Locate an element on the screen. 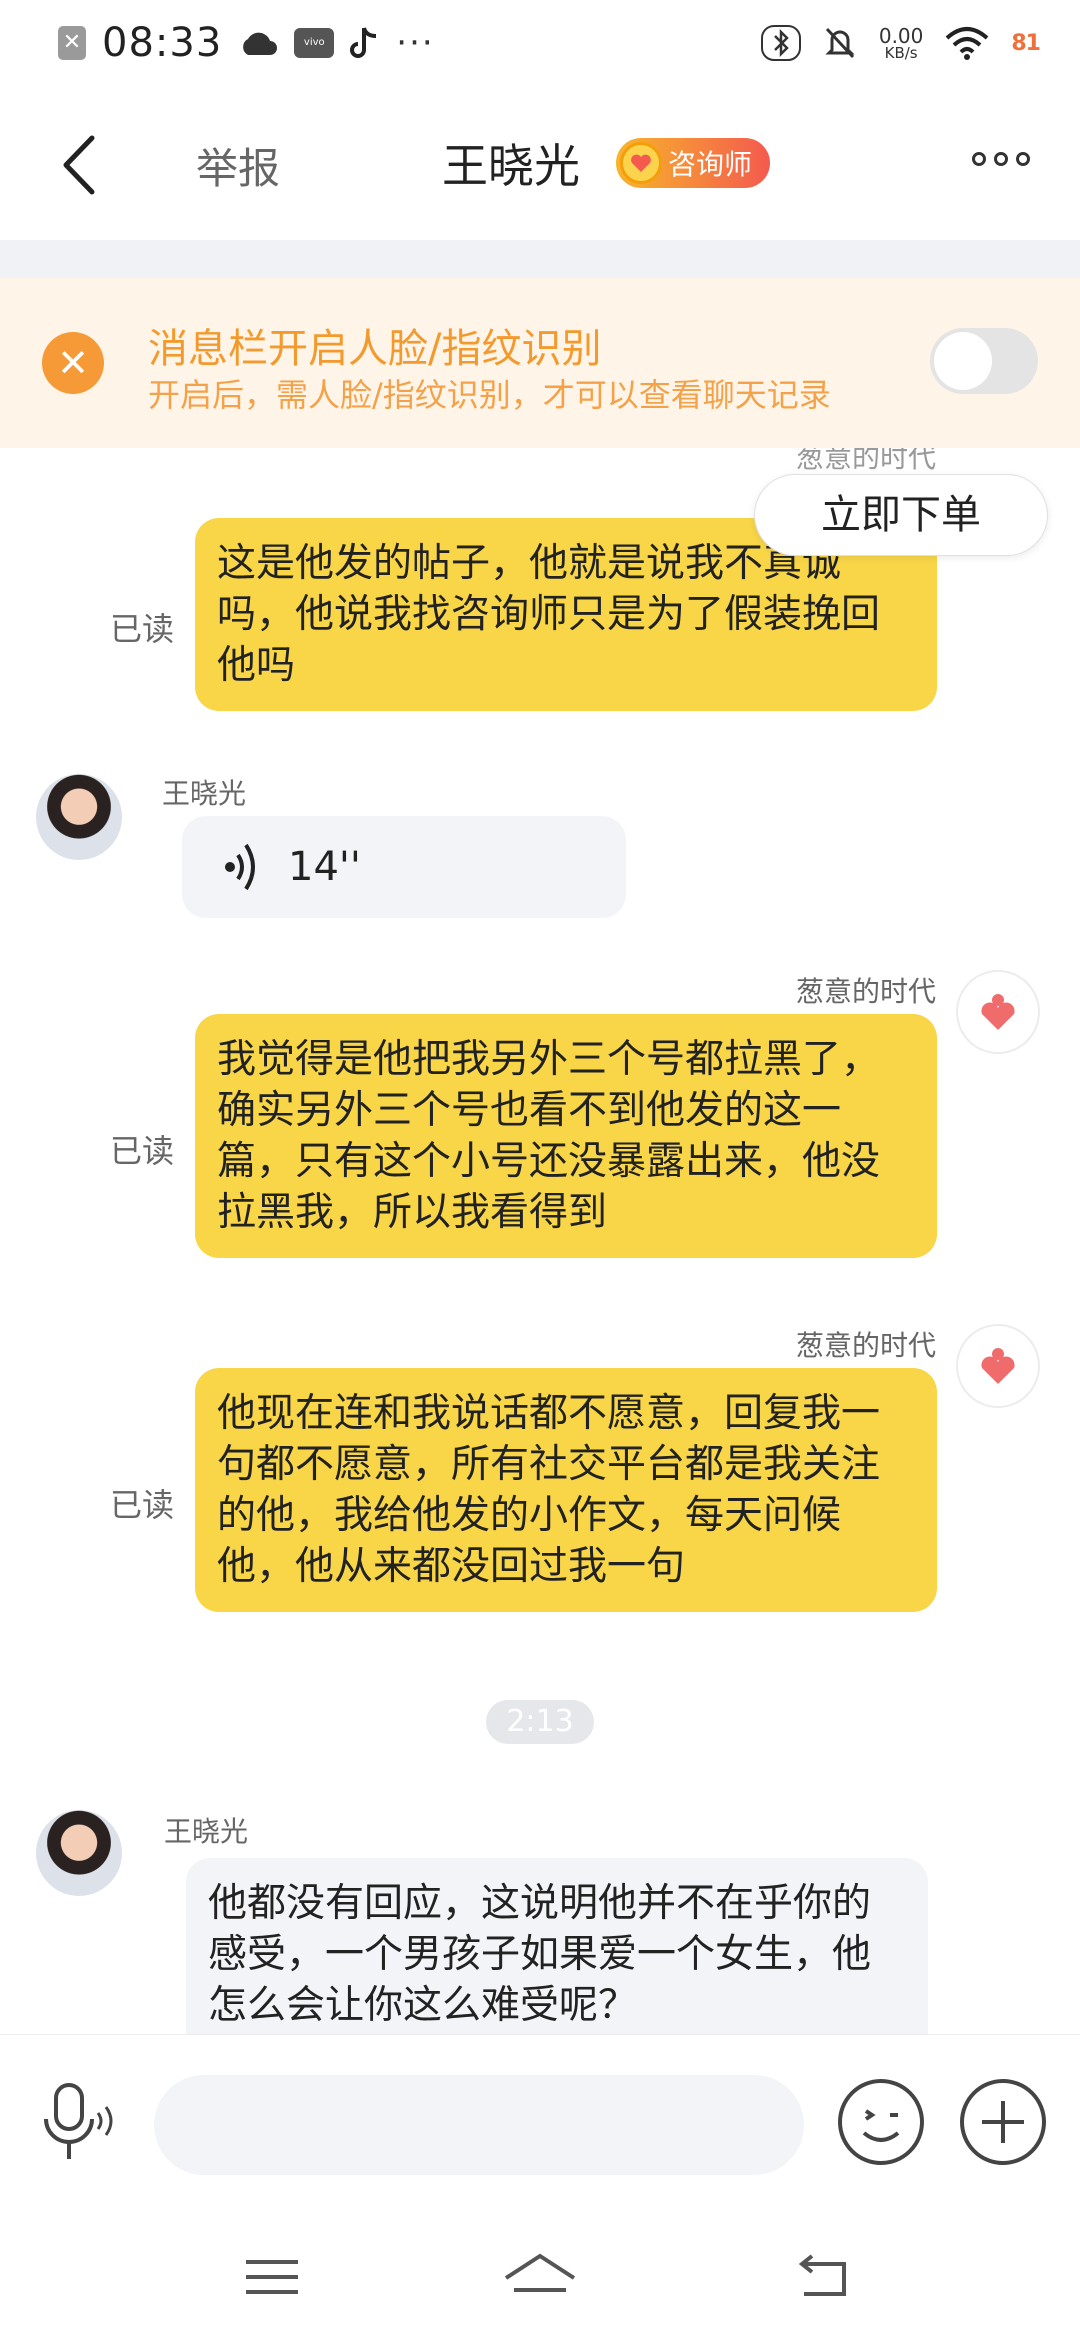 This screenshot has height=2340, width=1080. plus-icon is located at coordinates (1003, 2122).